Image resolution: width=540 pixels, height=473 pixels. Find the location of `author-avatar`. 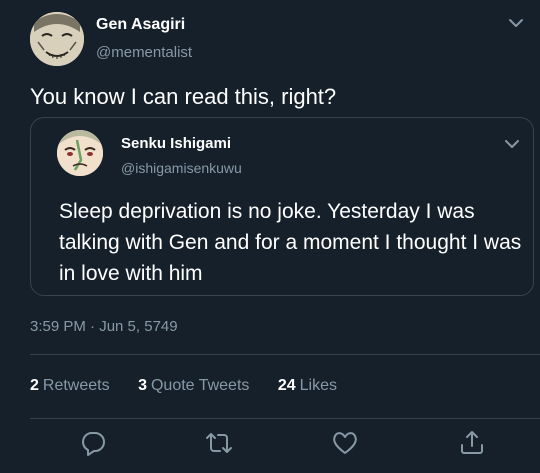

author-avatar is located at coordinates (57, 39).